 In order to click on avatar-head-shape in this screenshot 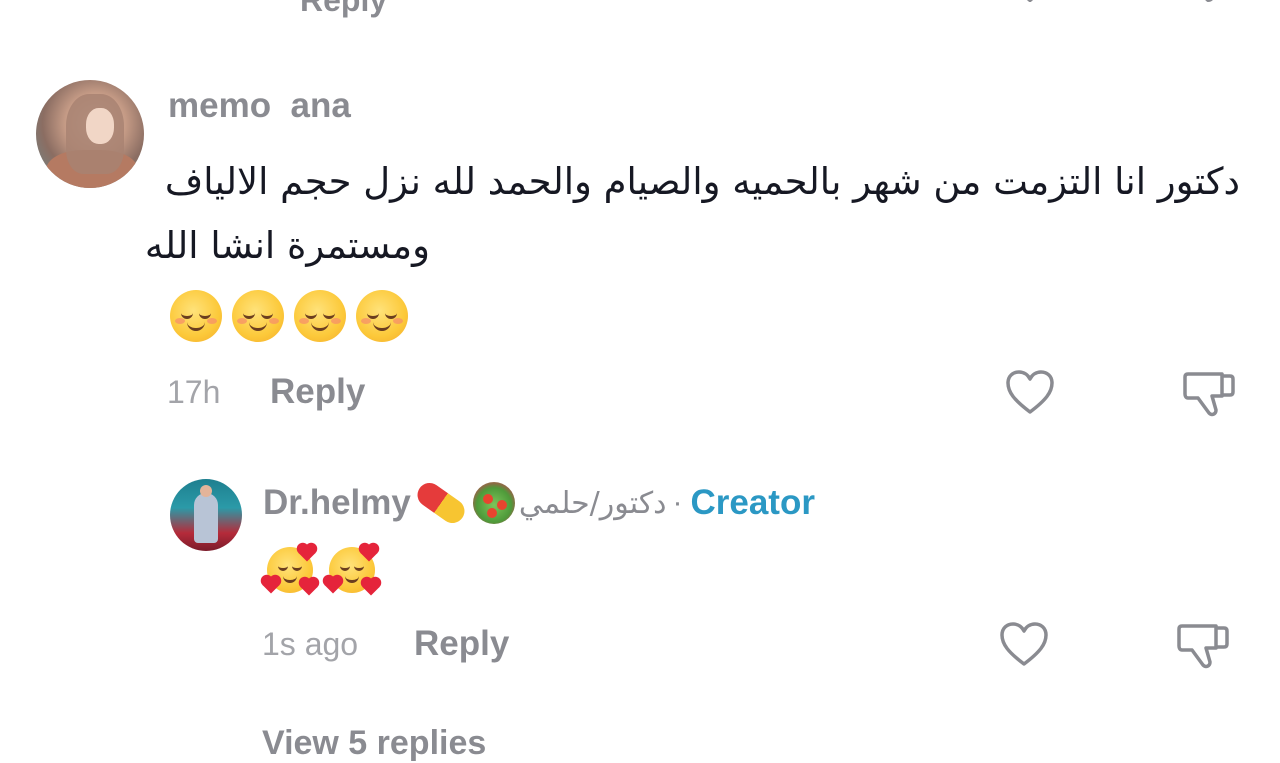, I will do `click(206, 491)`.